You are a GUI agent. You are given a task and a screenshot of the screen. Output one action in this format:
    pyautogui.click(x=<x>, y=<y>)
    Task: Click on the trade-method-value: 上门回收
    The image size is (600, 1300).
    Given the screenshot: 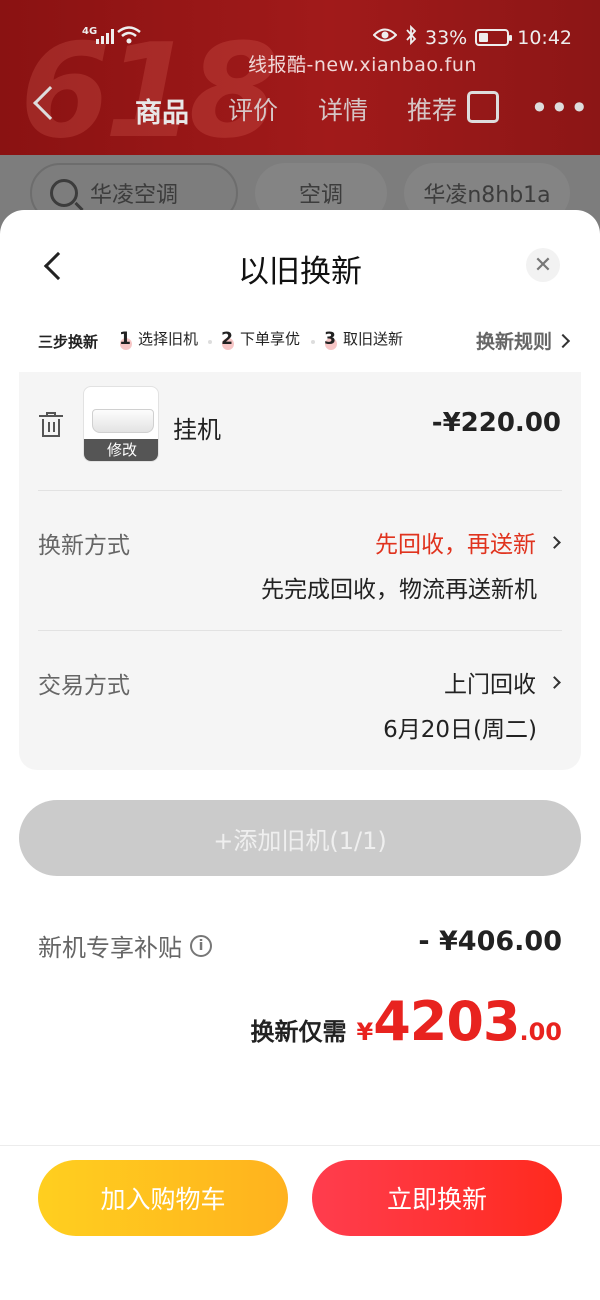 What is the action you would take?
    pyautogui.click(x=490, y=685)
    